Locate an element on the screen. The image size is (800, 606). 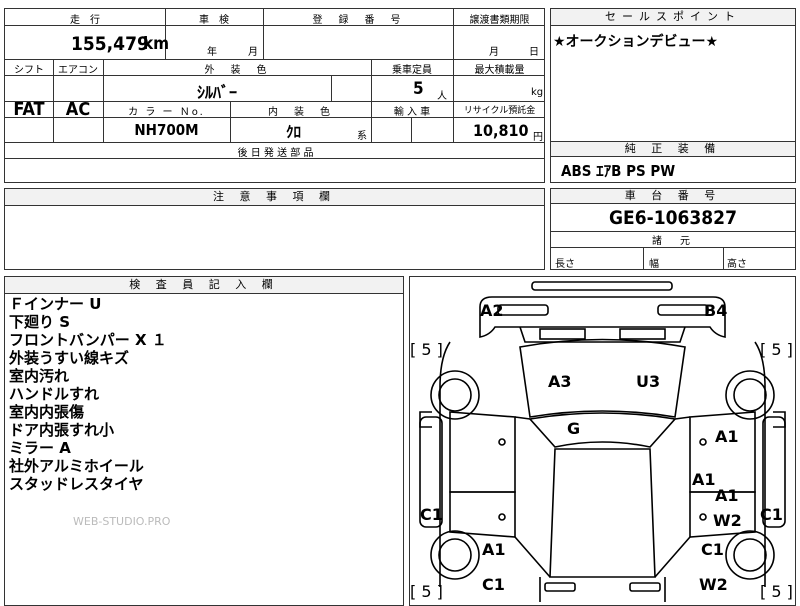
inspector-note: ハンドルすれ is located at coordinates (54, 394).